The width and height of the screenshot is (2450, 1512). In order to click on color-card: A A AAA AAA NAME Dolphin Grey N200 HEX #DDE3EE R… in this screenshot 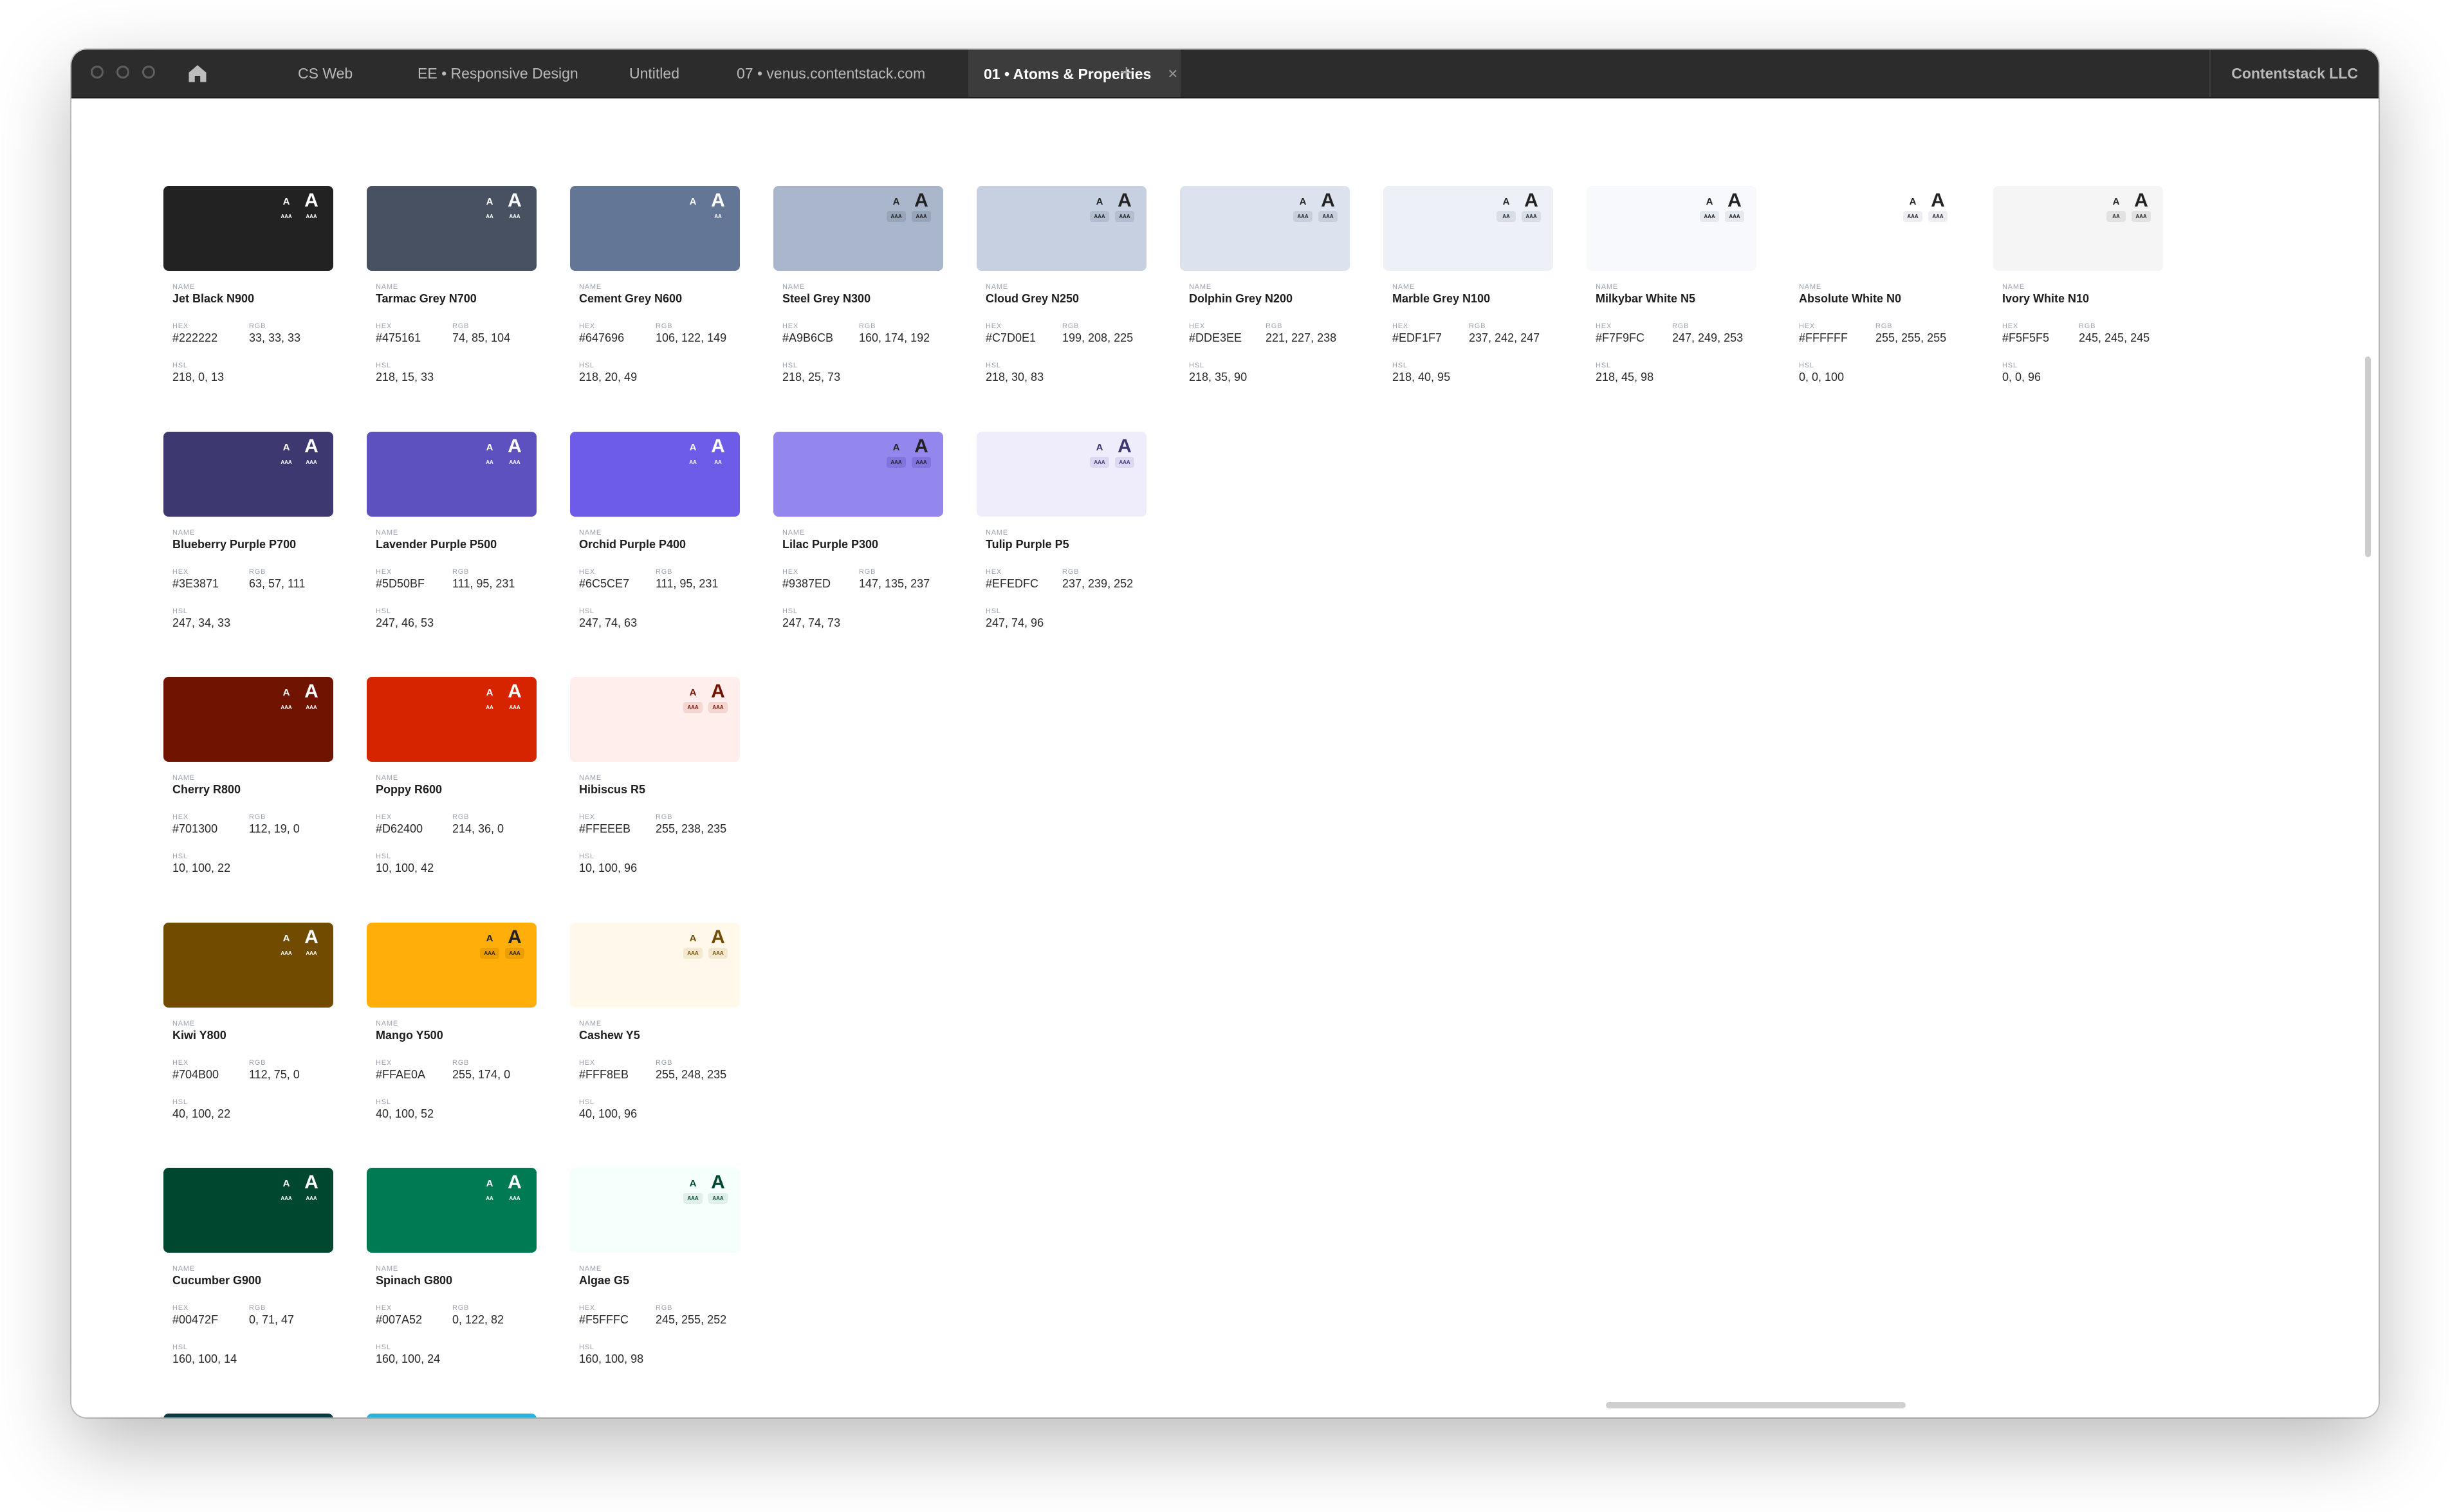, I will do `click(1265, 305)`.